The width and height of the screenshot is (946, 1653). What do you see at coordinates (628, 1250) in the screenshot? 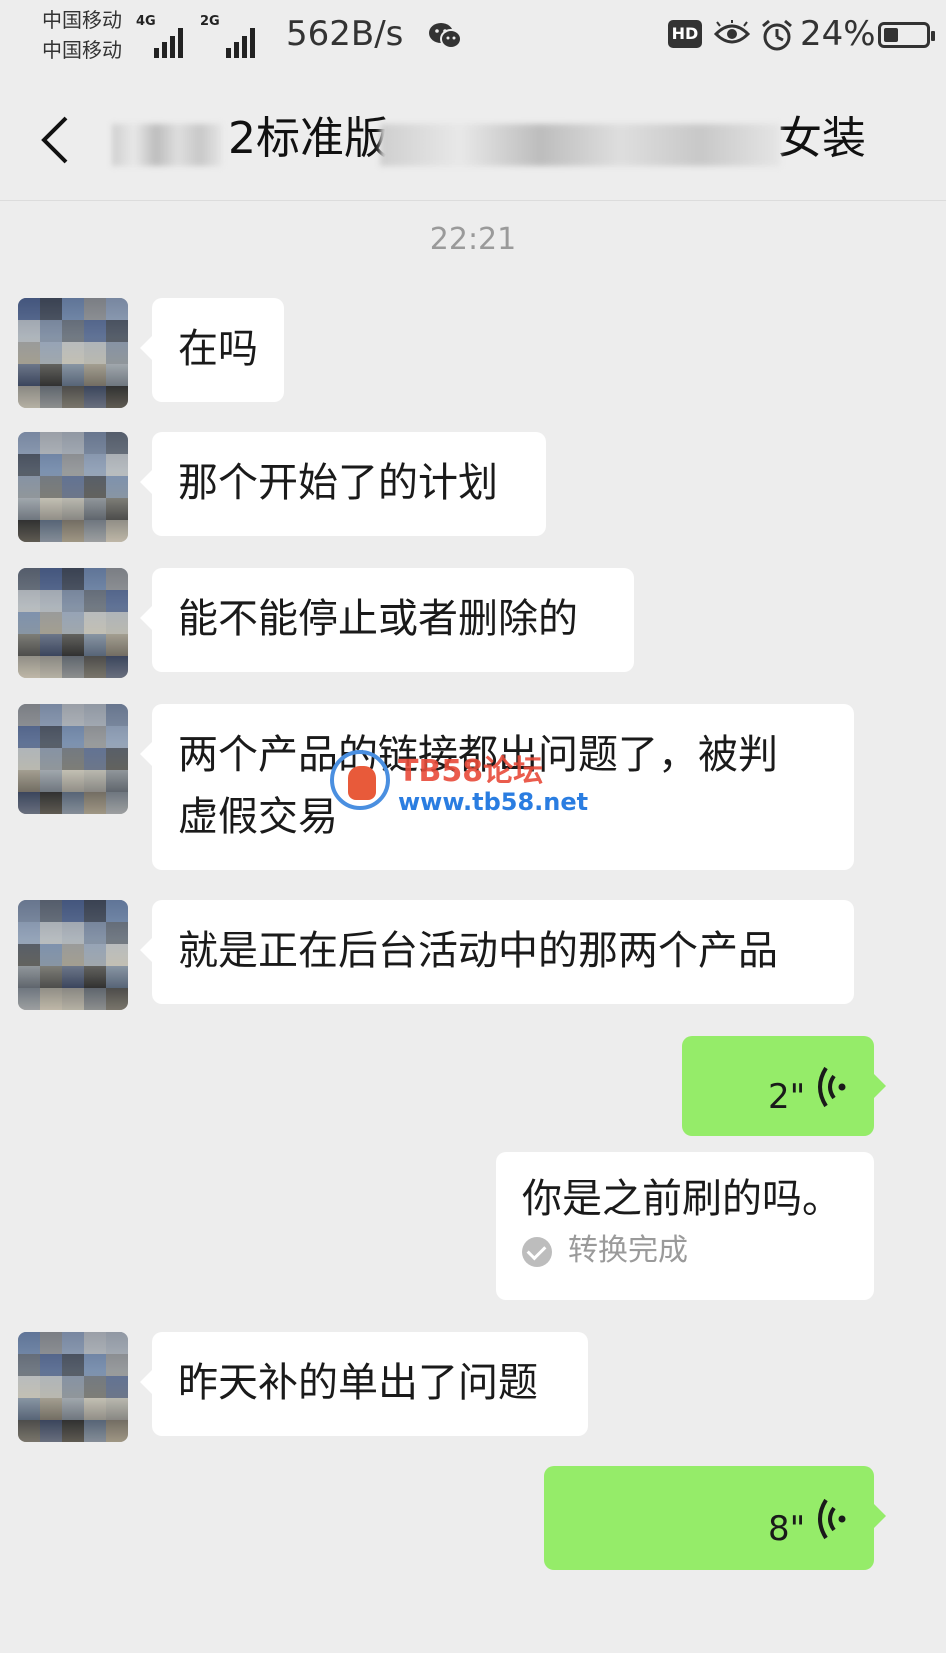
I see `transcript-status-label: 转换完成` at bounding box center [628, 1250].